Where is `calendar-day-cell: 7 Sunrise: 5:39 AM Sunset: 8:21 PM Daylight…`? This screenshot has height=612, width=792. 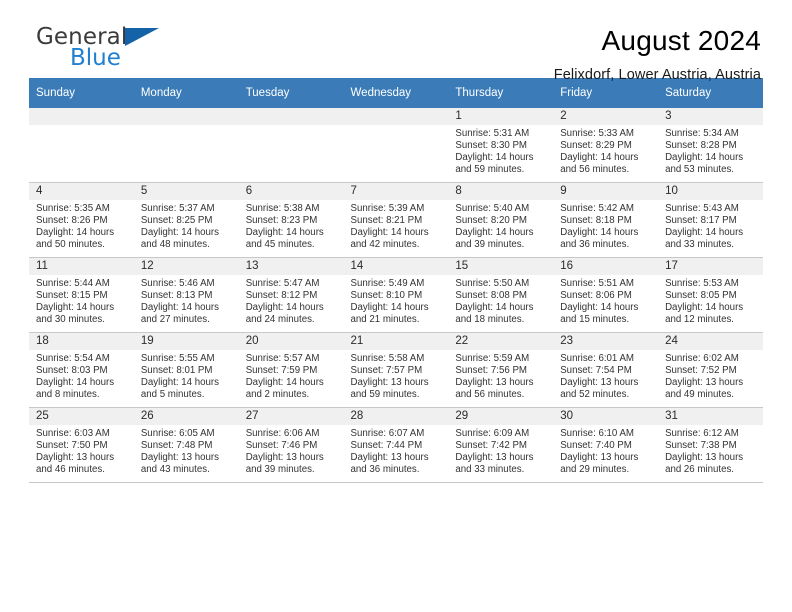 calendar-day-cell: 7 Sunrise: 5:39 AM Sunset: 8:21 PM Daylight… is located at coordinates (396, 220).